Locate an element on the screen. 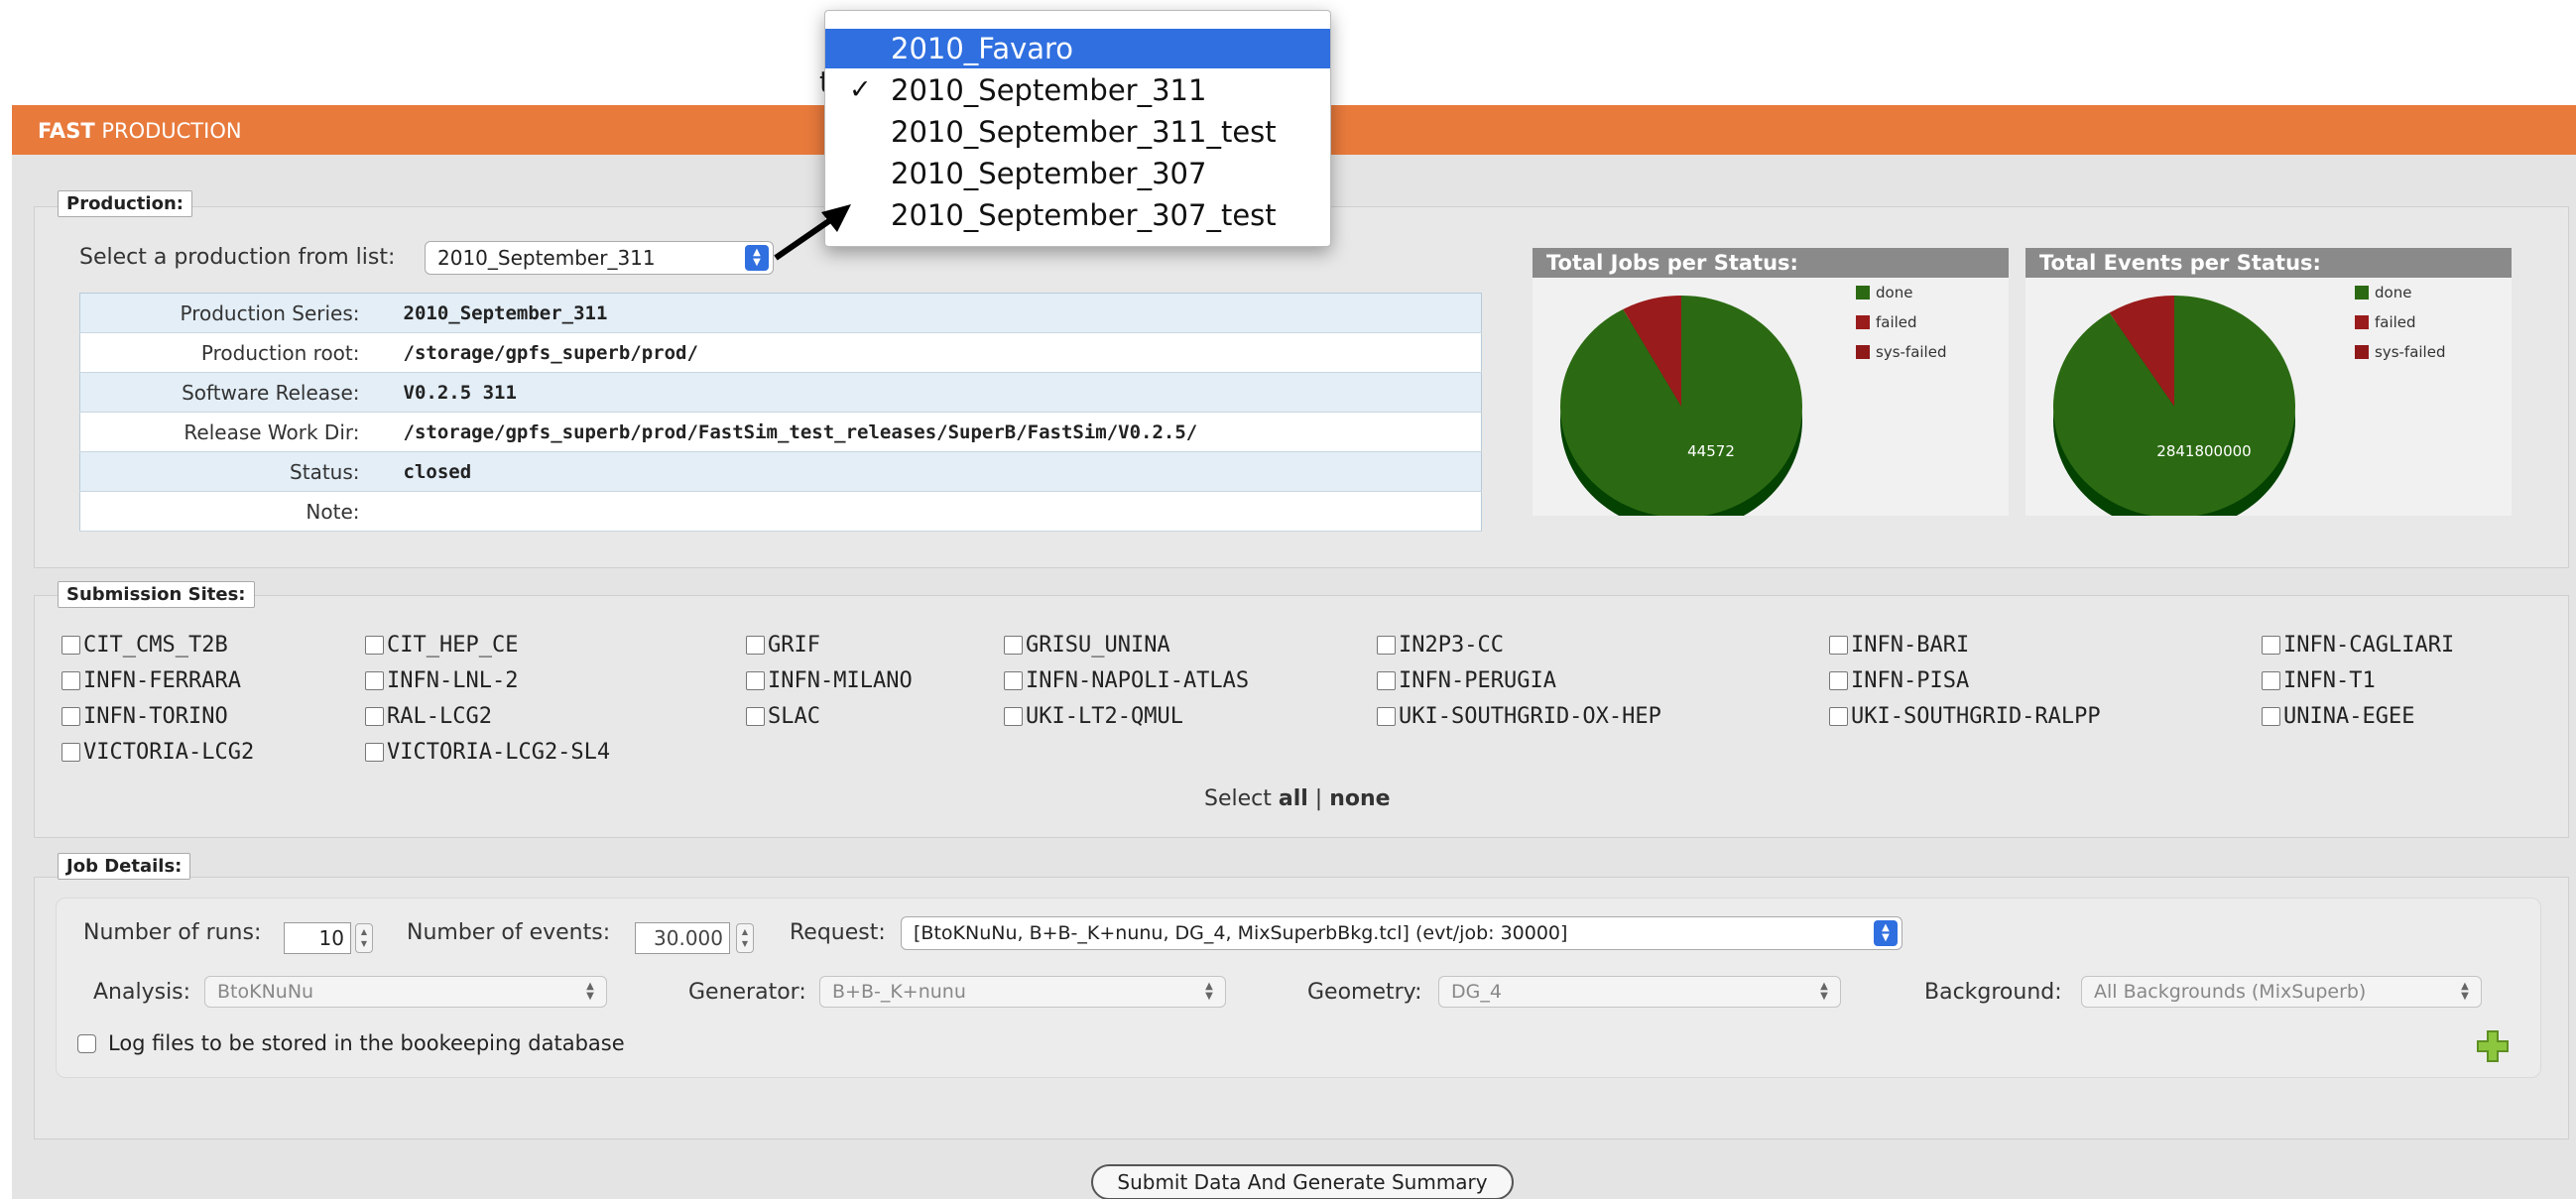 This screenshot has height=1199, width=2576. dropdown-item: 2010_September_307 is located at coordinates (1077, 173).